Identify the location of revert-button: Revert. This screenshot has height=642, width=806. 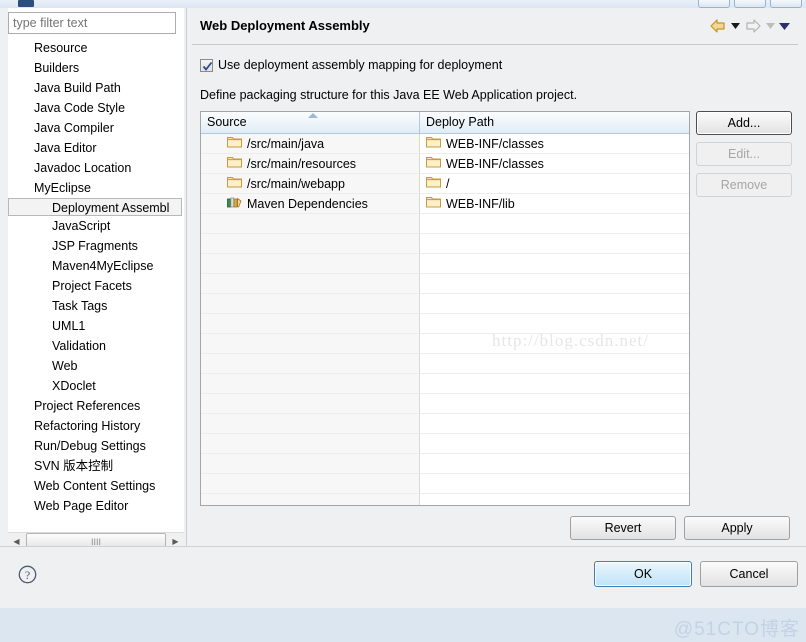
(623, 528).